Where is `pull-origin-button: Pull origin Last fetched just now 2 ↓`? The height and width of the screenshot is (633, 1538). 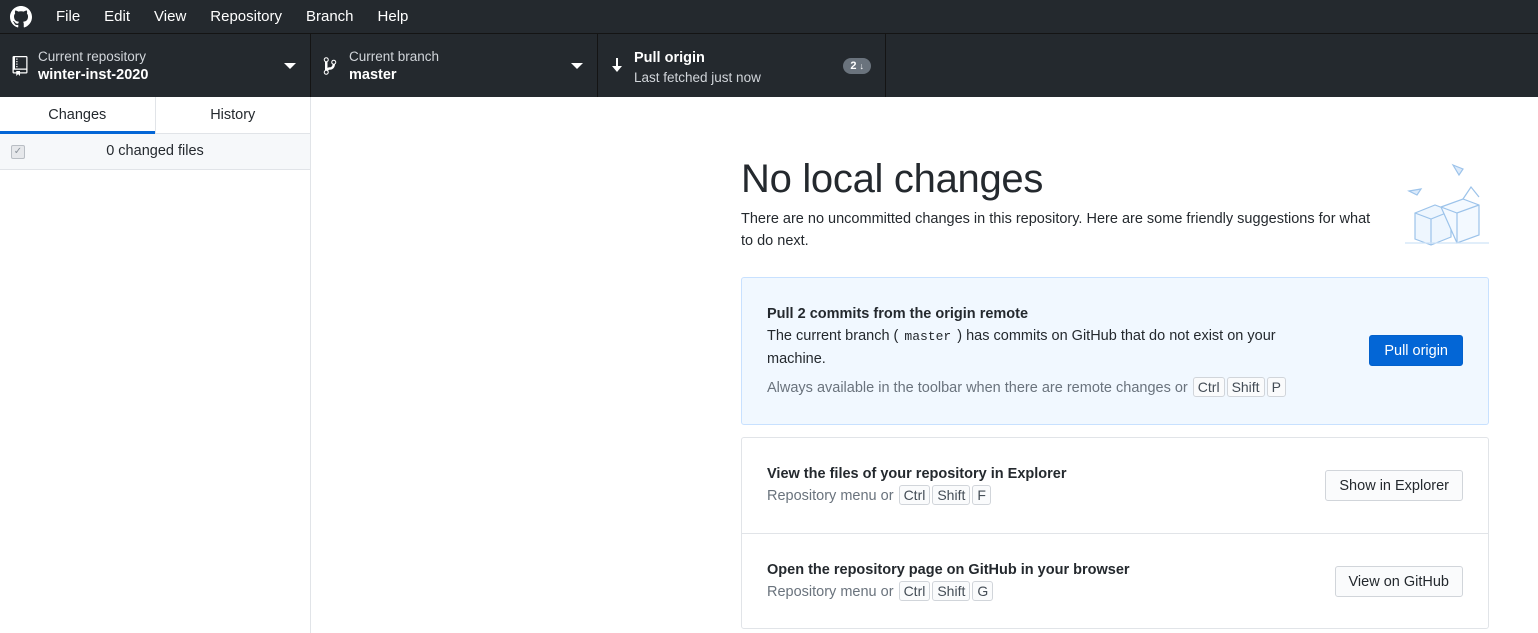
pull-origin-button: Pull origin Last fetched just now 2 ↓ is located at coordinates (742, 65).